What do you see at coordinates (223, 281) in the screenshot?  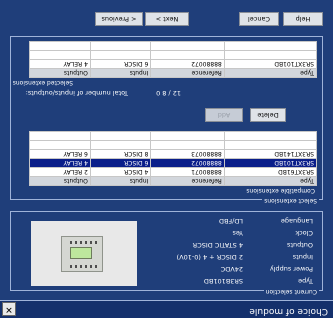 I see `prop-value: SR3B101BD` at bounding box center [223, 281].